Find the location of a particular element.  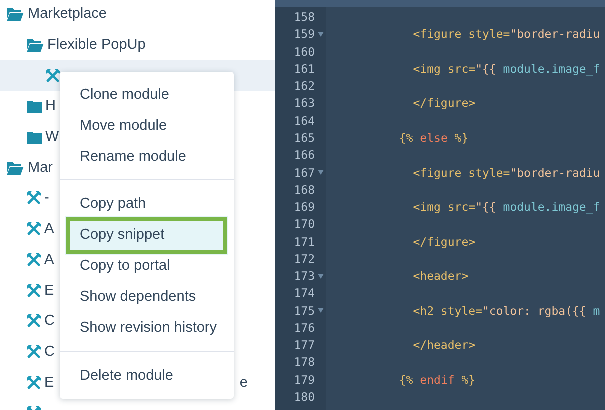

line-number: 167 is located at coordinates (304, 173).